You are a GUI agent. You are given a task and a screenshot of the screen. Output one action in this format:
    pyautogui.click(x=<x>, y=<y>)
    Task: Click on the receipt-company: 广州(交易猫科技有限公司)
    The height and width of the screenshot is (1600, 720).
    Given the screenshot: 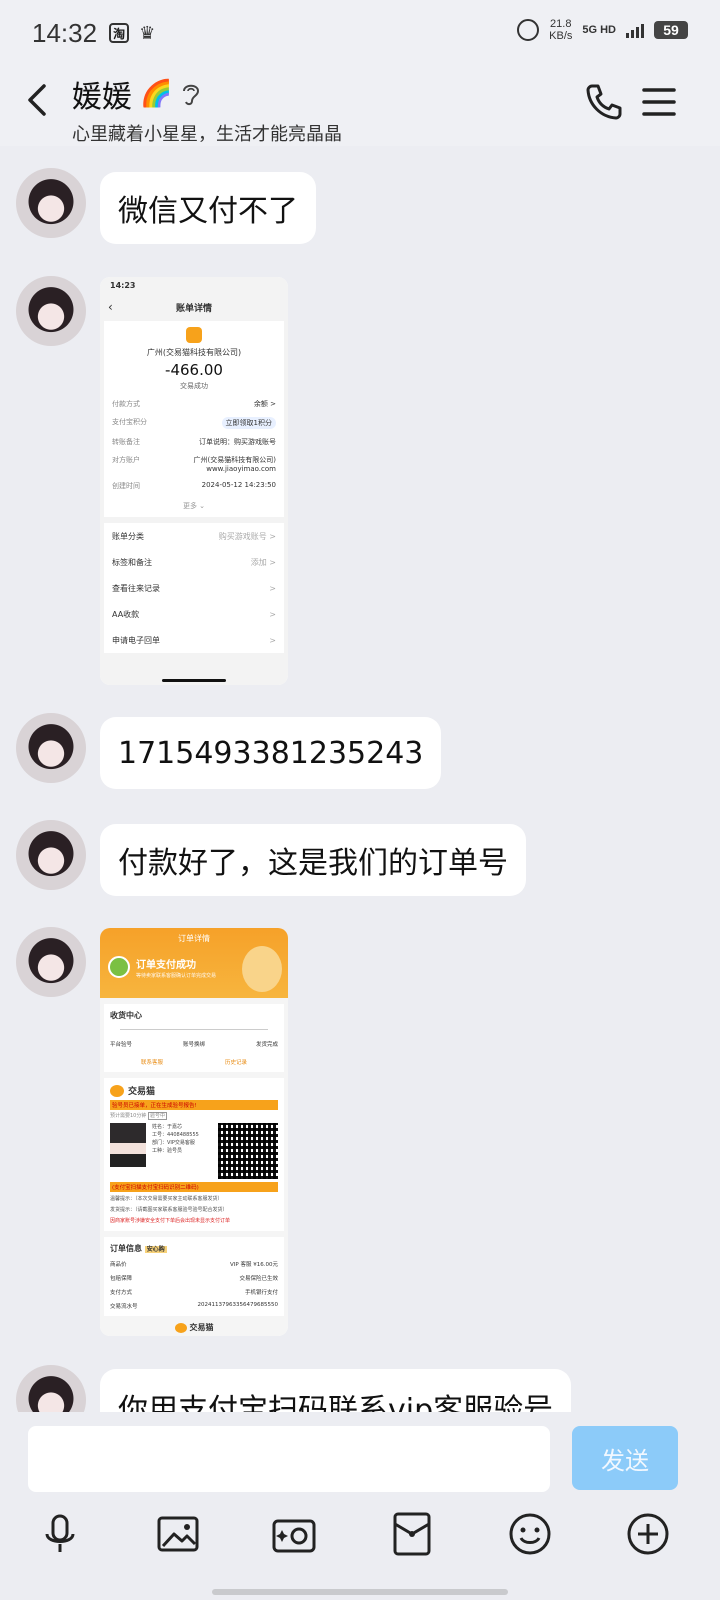 What is the action you would take?
    pyautogui.click(x=194, y=352)
    